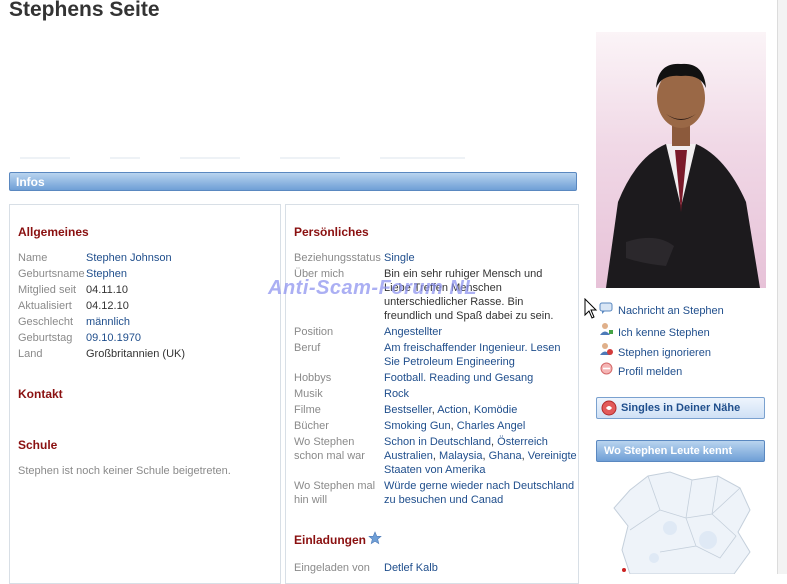  What do you see at coordinates (437, 442) in the screenshot?
I see `wo-war-link-deutschland: Schon in Deutschland` at bounding box center [437, 442].